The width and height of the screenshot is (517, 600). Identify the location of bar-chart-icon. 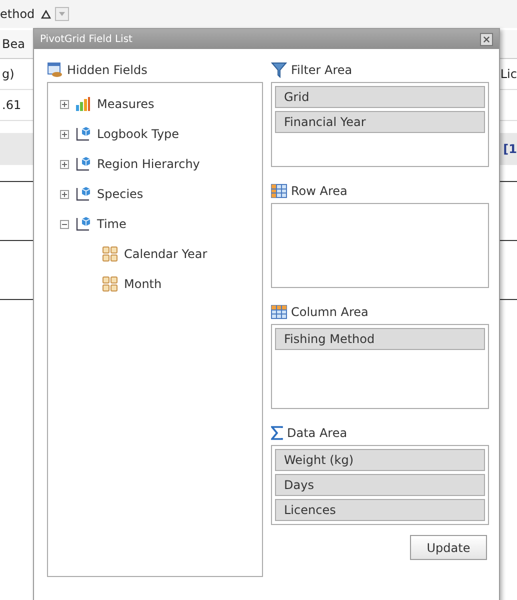
(83, 104).